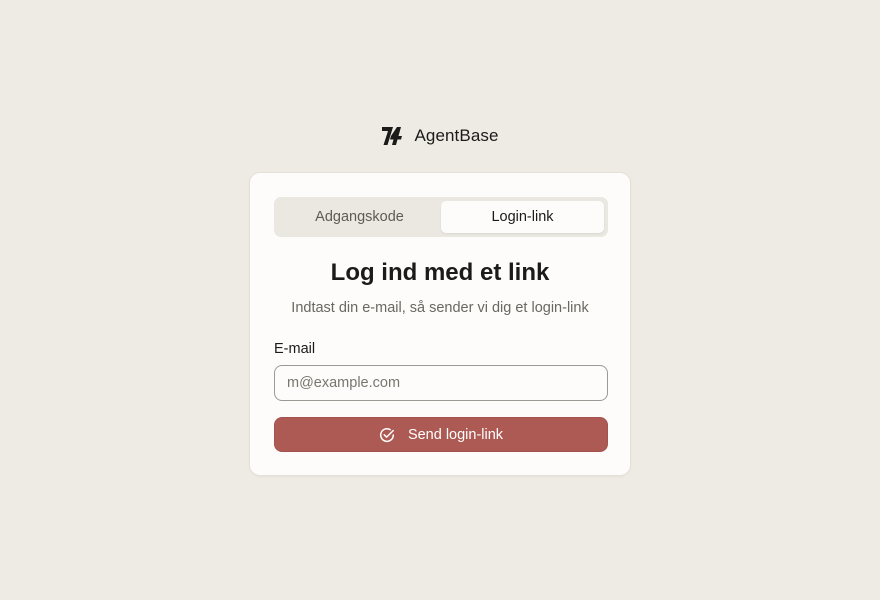 The width and height of the screenshot is (880, 600). I want to click on tab-login-link: Login-link, so click(522, 217).